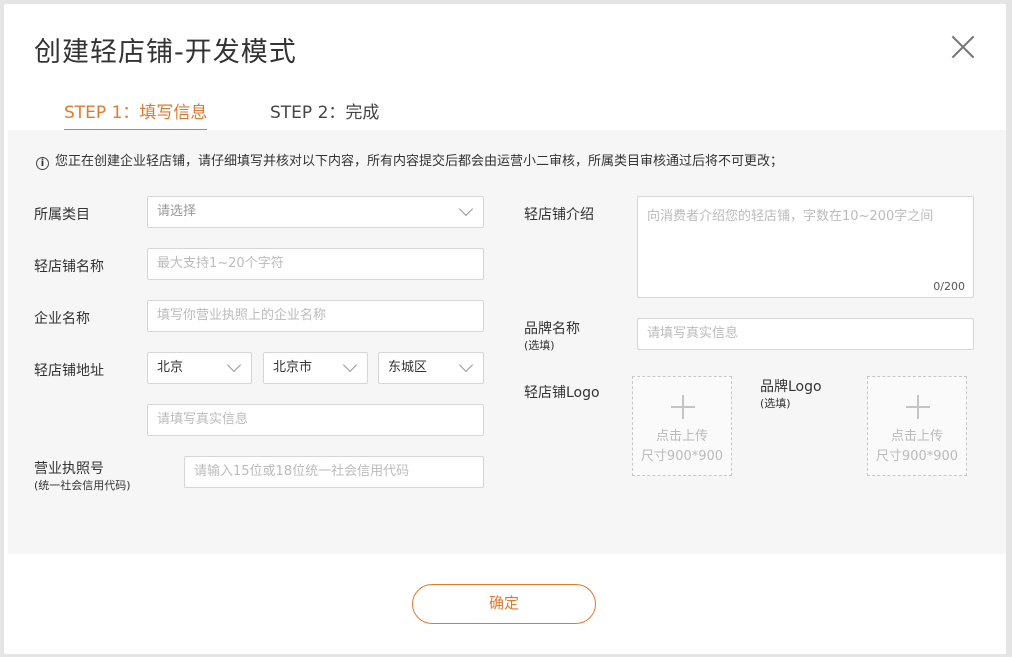  What do you see at coordinates (136, 114) in the screenshot?
I see `step-1-tab: STEP 1：填写信息` at bounding box center [136, 114].